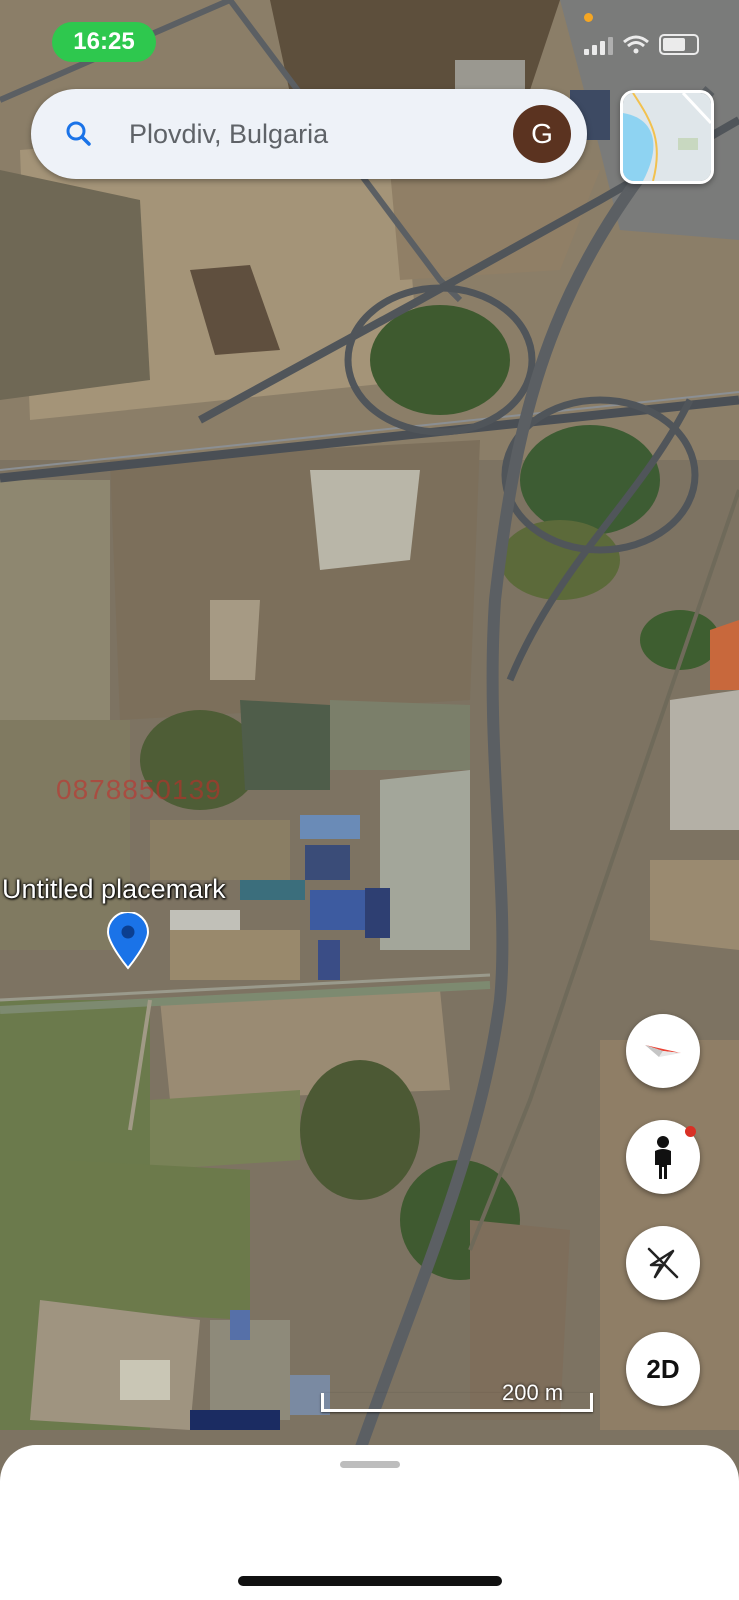 This screenshot has width=739, height=1600. I want to click on scale-bar, so click(457, 1402).